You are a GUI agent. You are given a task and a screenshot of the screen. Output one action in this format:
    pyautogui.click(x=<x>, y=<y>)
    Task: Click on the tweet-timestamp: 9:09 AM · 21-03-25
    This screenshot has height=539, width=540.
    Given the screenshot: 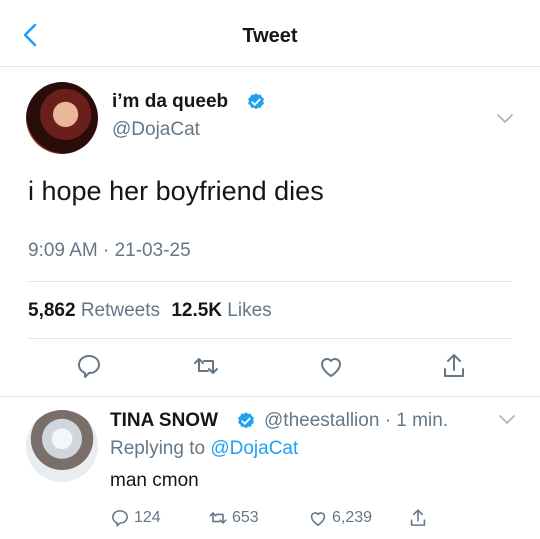 What is the action you would take?
    pyautogui.click(x=109, y=251)
    